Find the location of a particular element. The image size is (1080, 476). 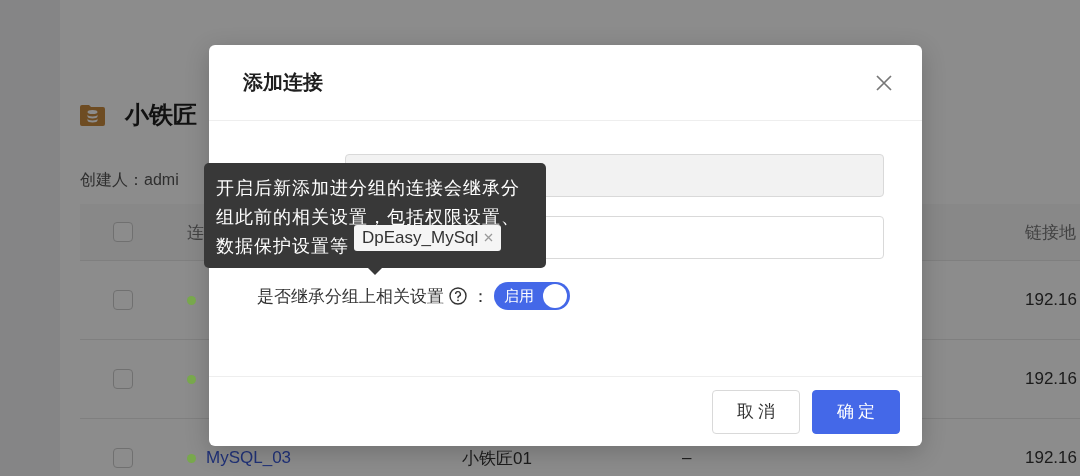

confirm-button: 确 定 is located at coordinates (856, 411).